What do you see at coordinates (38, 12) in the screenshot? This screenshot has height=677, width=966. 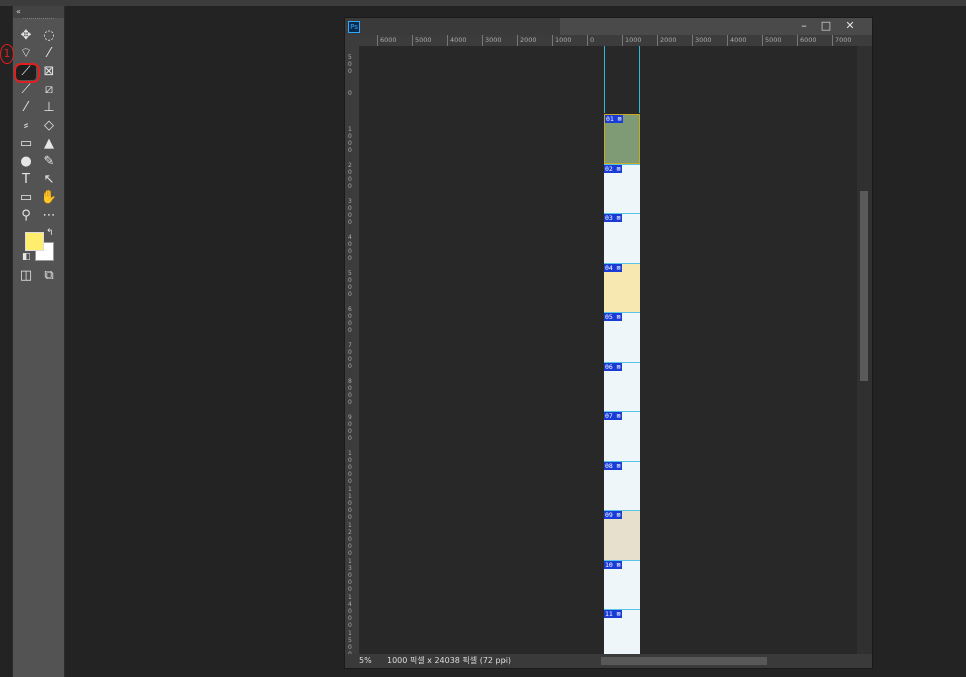 I see `collapse-panel-button: «` at bounding box center [38, 12].